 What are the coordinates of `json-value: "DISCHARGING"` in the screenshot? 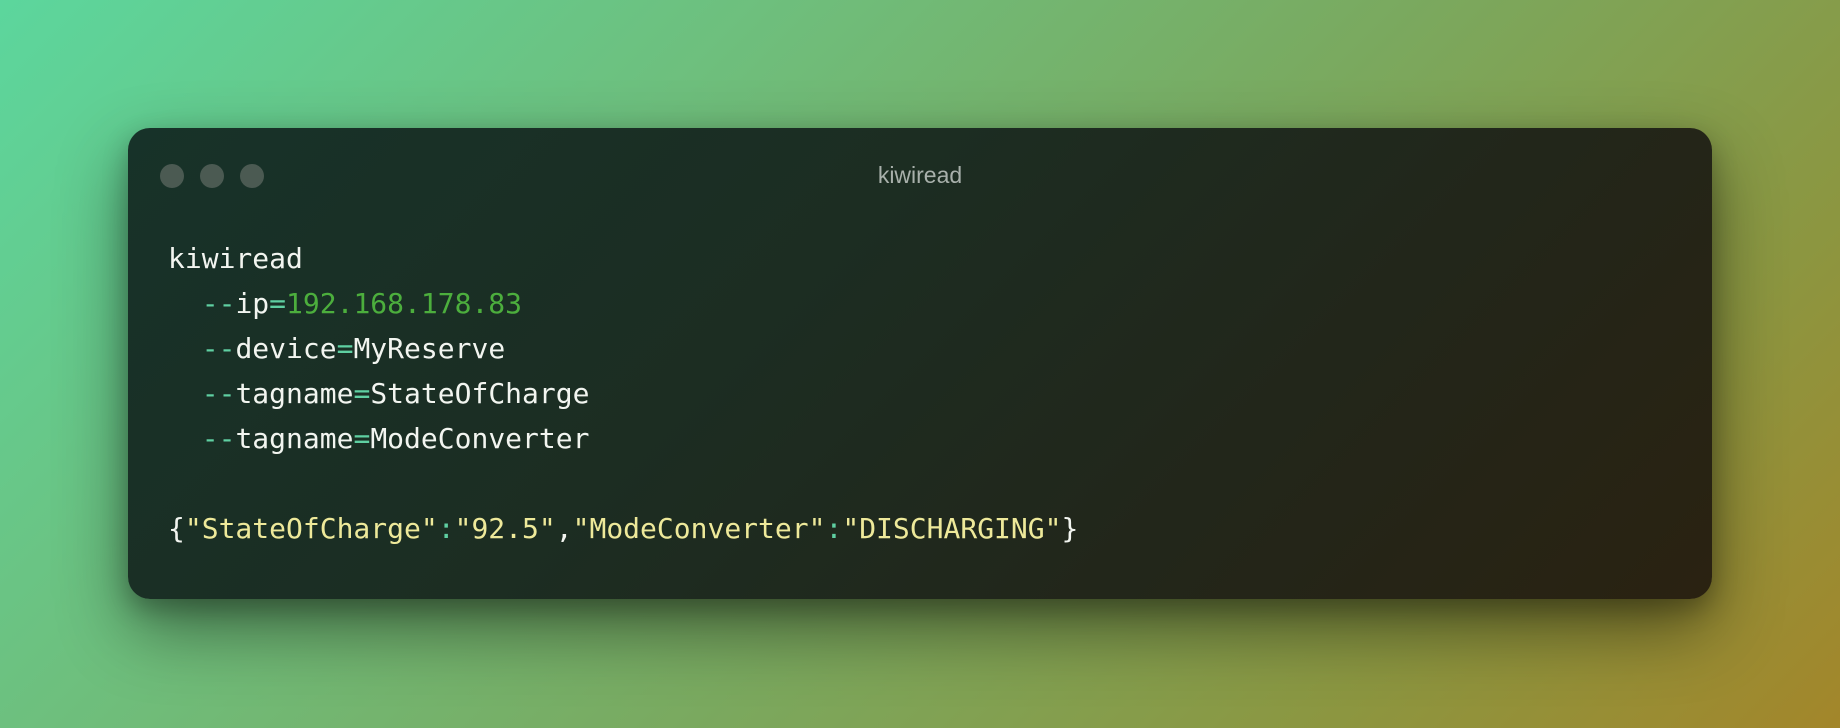 It's located at (952, 528).